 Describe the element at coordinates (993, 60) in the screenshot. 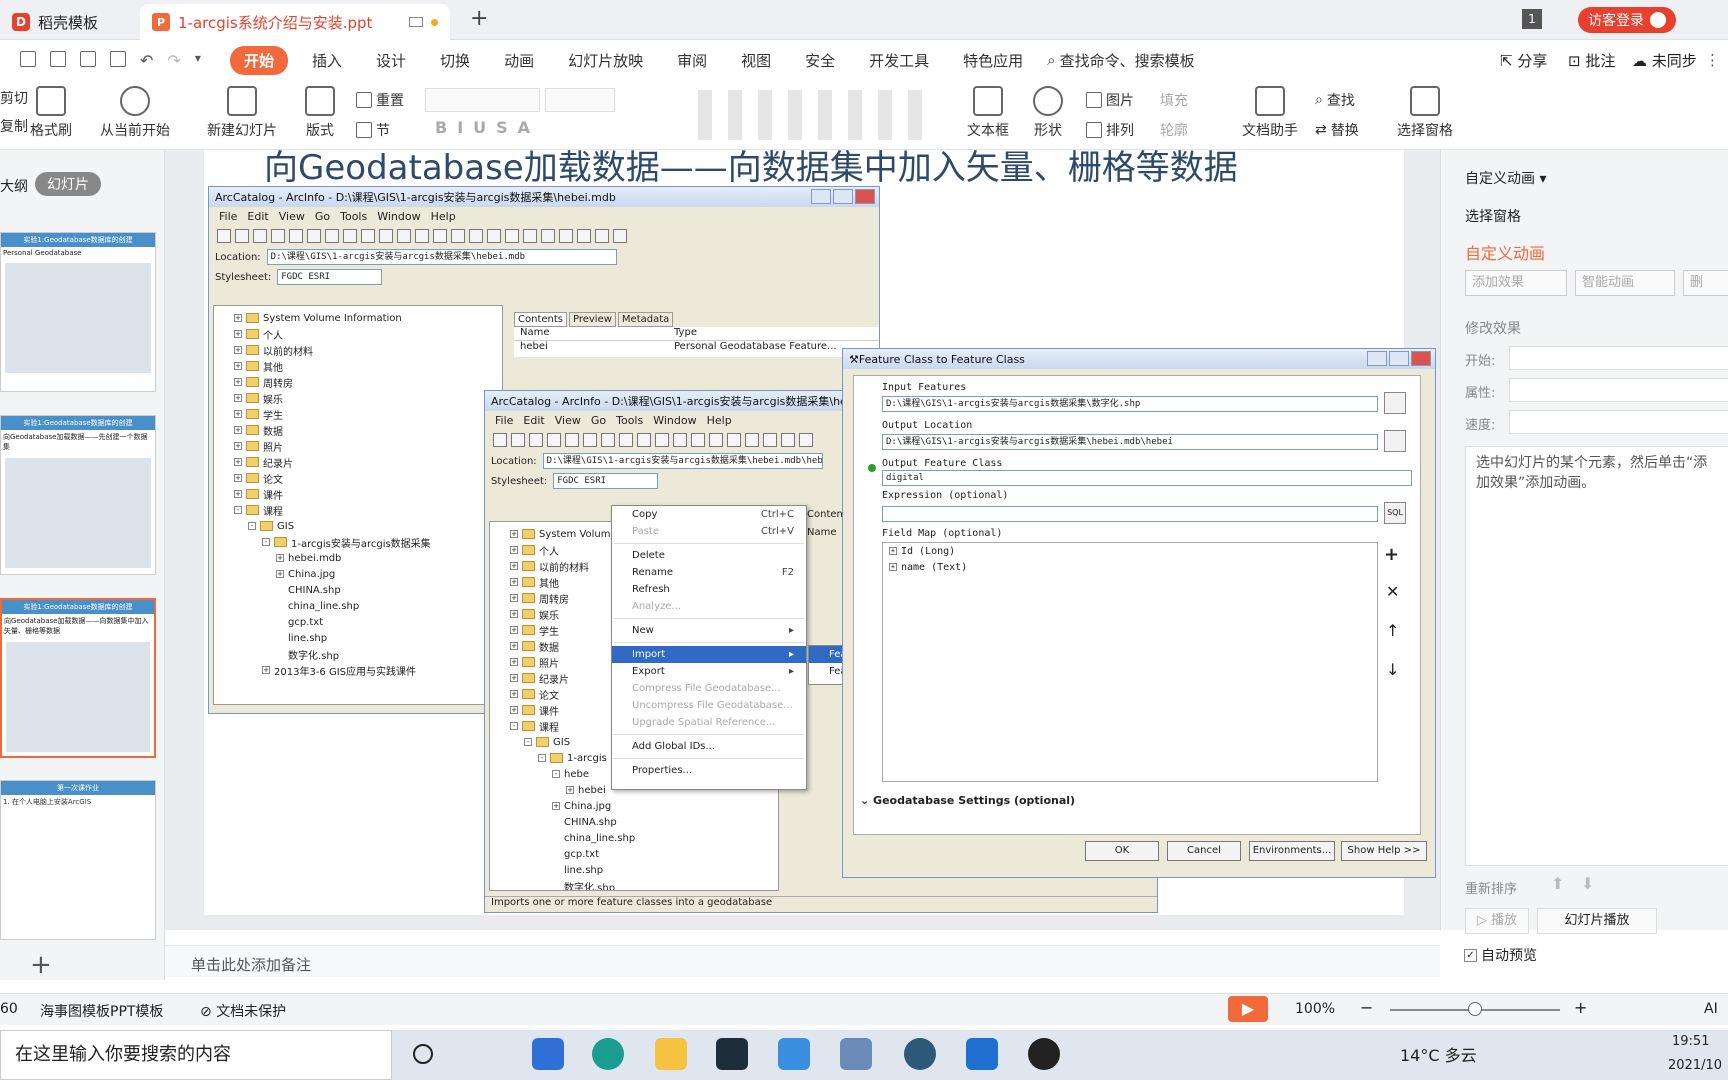

I see `menu-features: 特色应用` at that location.